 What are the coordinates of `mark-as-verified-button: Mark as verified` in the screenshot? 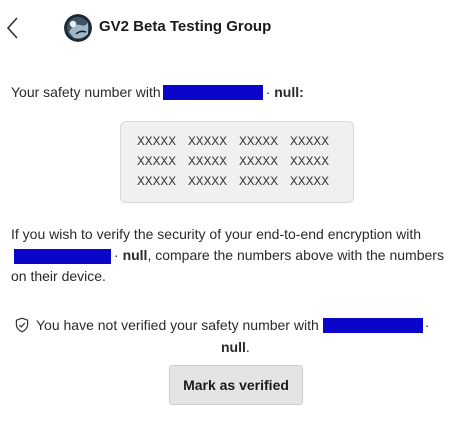 It's located at (236, 385).